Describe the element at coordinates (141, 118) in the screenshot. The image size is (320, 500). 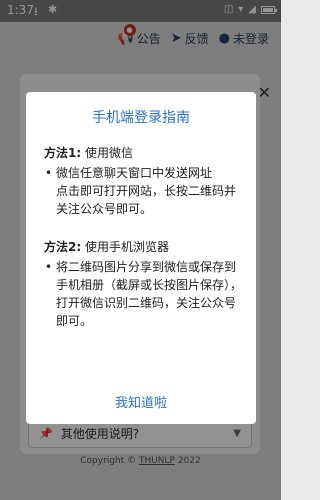
I see `modal-title: 手机端登录指南` at that location.